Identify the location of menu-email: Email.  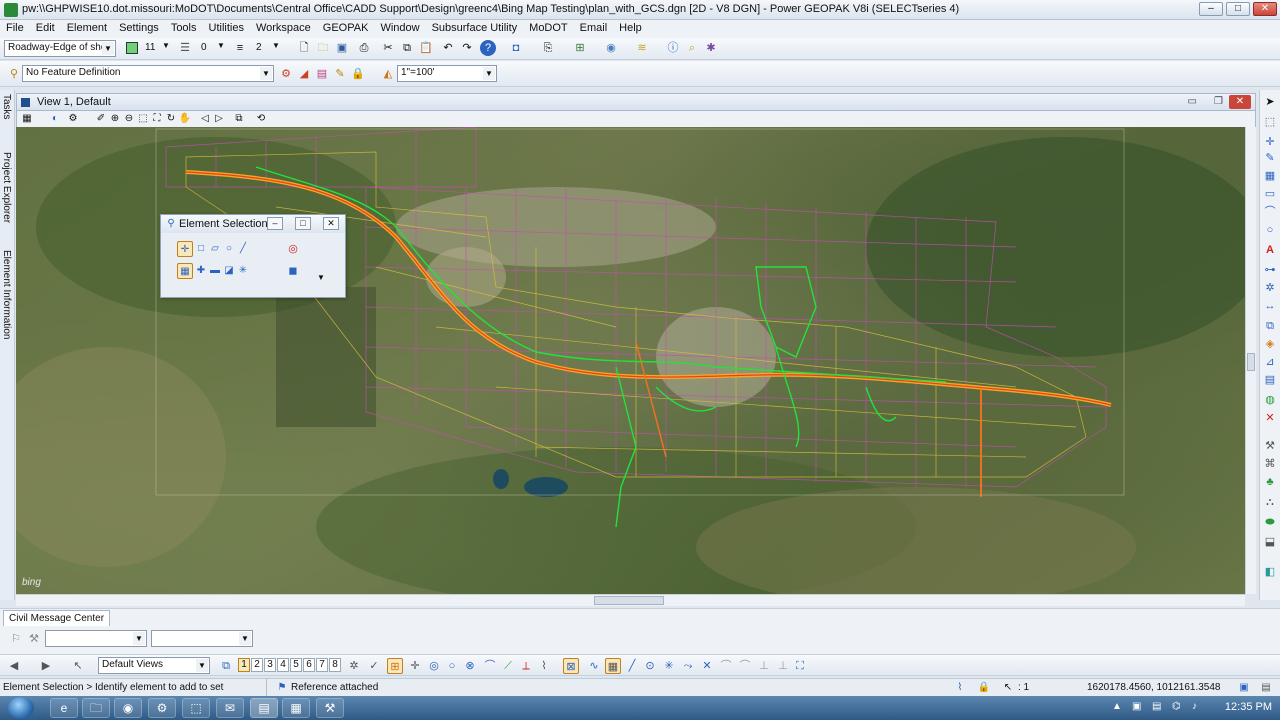
(594, 27).